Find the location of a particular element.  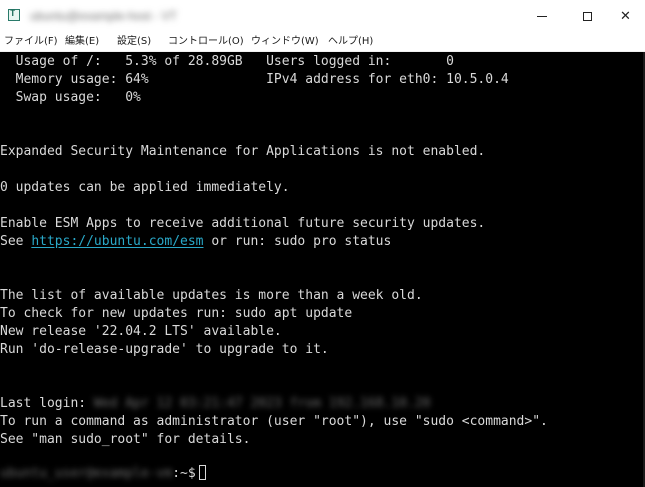

see-suffix: or run: sudo pro status is located at coordinates (297, 241).